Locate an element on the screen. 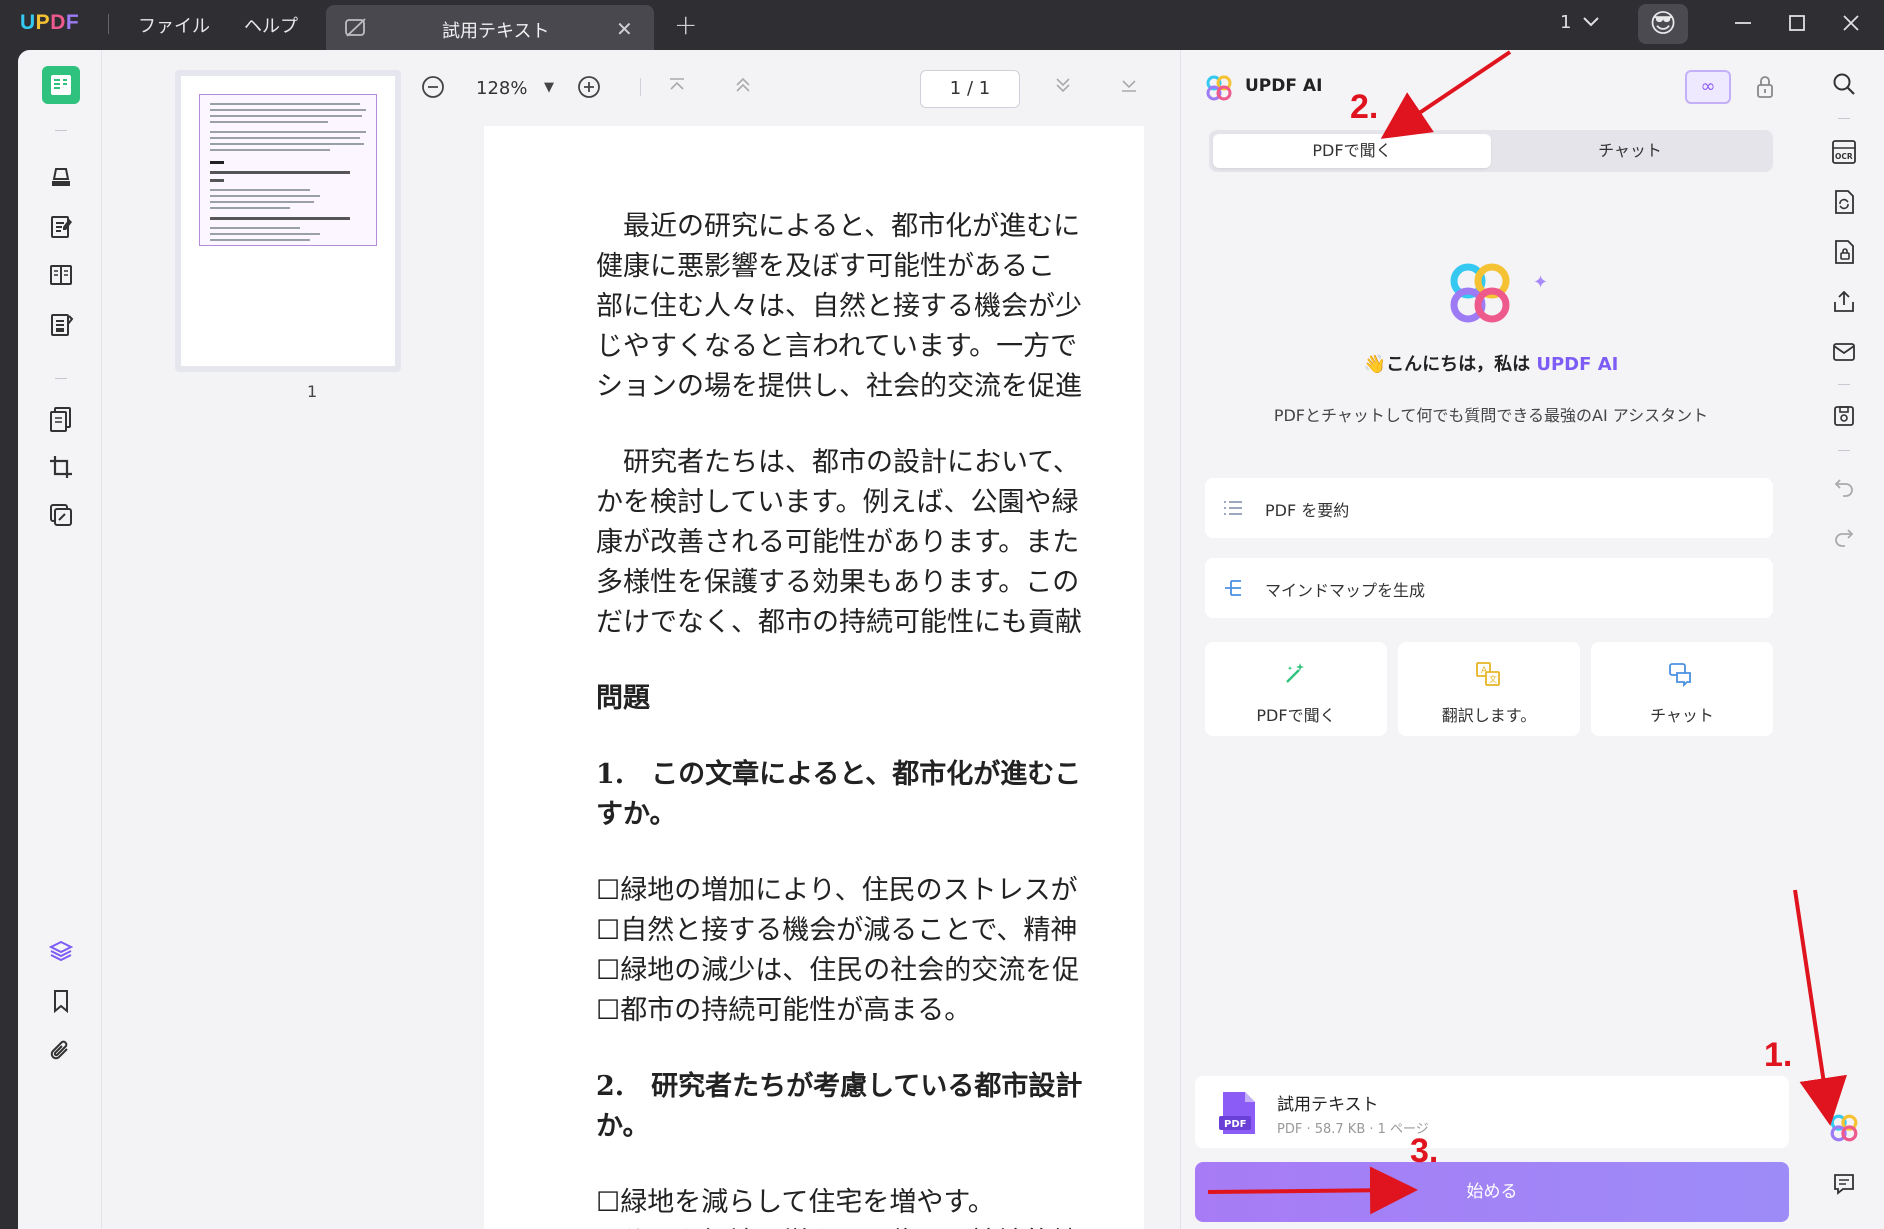  lock-icon is located at coordinates (1765, 87).